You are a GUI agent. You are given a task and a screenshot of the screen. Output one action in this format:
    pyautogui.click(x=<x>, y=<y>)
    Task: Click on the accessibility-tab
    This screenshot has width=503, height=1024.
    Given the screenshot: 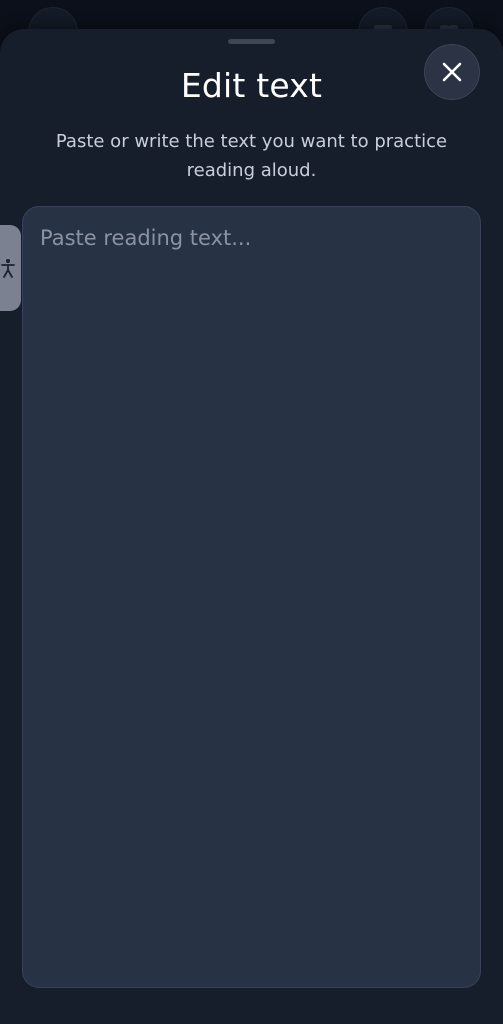 What is the action you would take?
    pyautogui.click(x=10, y=268)
    